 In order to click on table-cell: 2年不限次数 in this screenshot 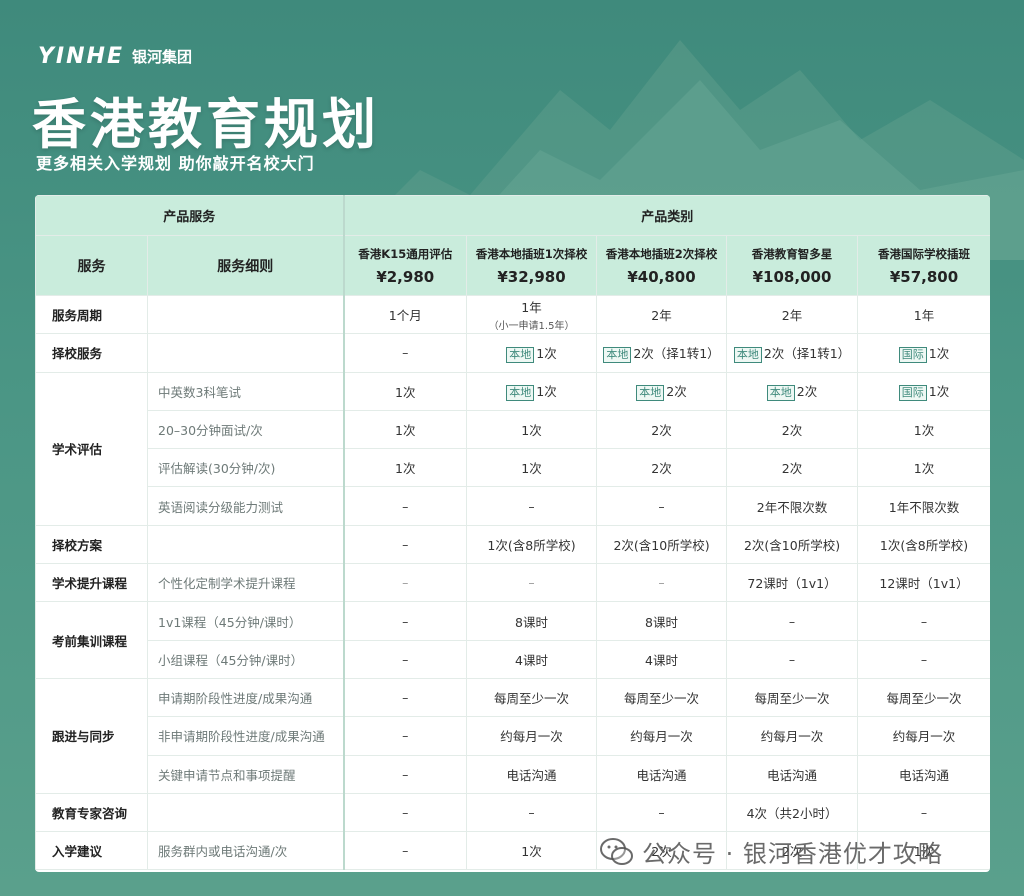, I will do `click(792, 506)`.